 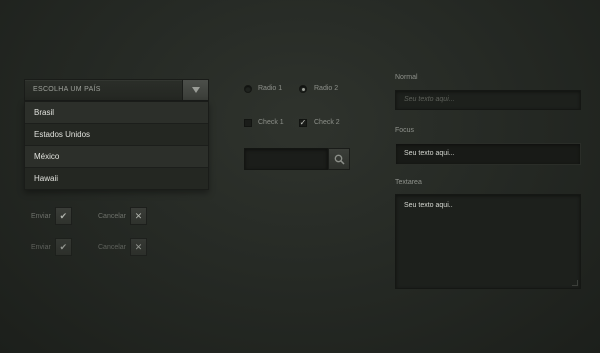 What do you see at coordinates (326, 88) in the screenshot?
I see `radio-2-label: Radio 2` at bounding box center [326, 88].